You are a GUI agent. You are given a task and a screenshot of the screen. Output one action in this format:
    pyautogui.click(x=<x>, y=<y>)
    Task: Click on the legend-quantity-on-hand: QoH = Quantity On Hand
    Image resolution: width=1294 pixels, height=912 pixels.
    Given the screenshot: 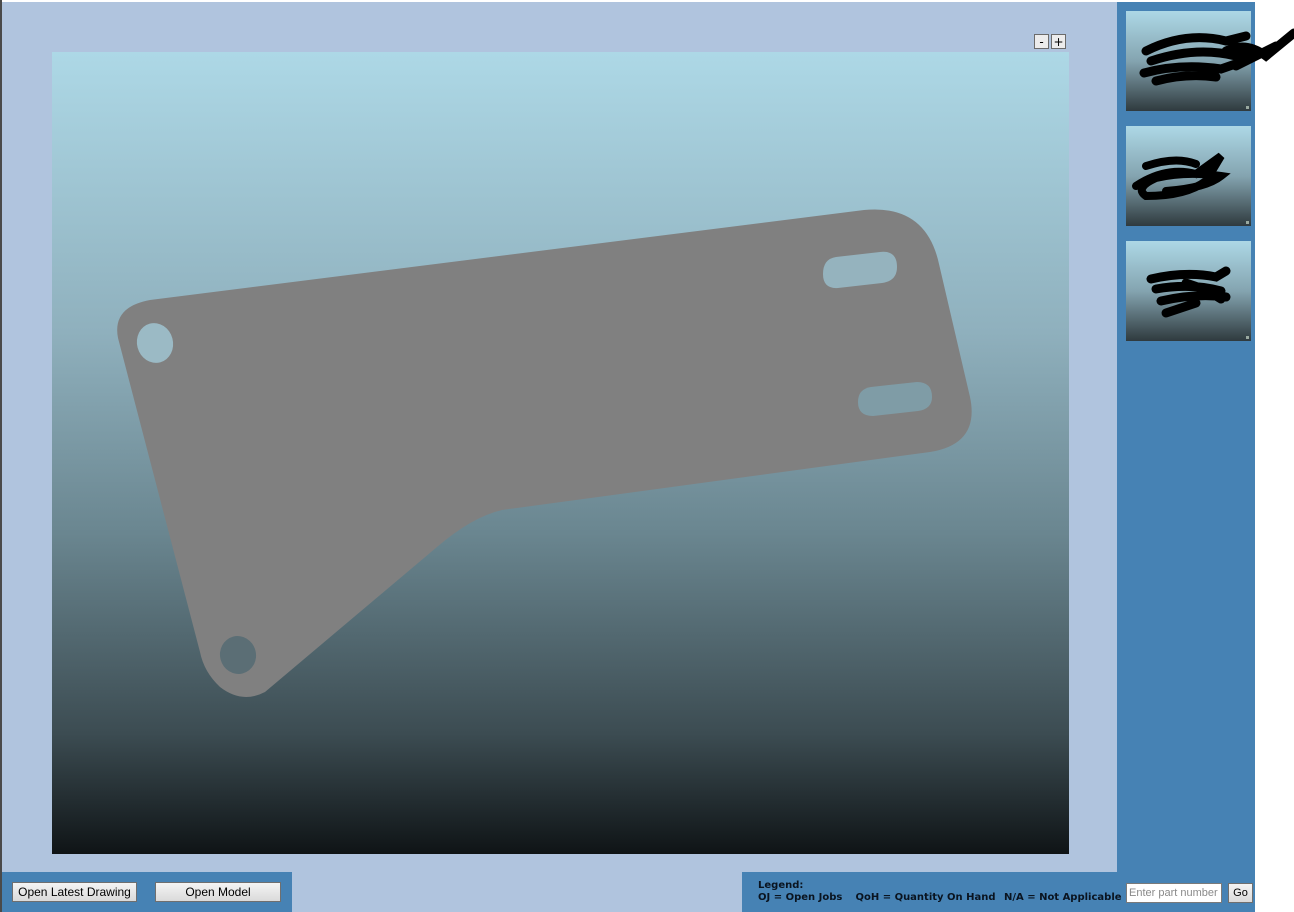 What is the action you would take?
    pyautogui.click(x=925, y=897)
    